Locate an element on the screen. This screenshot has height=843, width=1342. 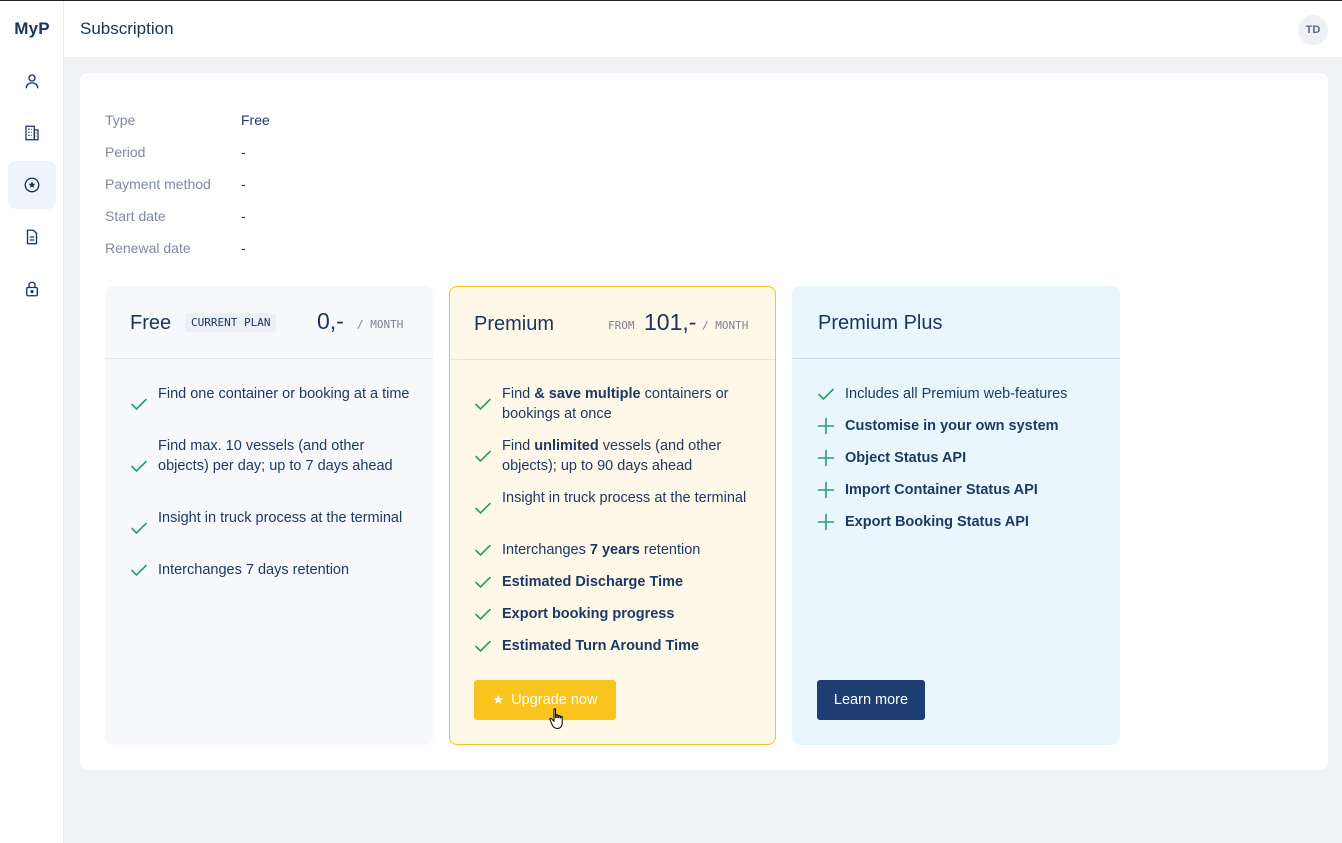
feature-item: Object Status API is located at coordinates (959, 458).